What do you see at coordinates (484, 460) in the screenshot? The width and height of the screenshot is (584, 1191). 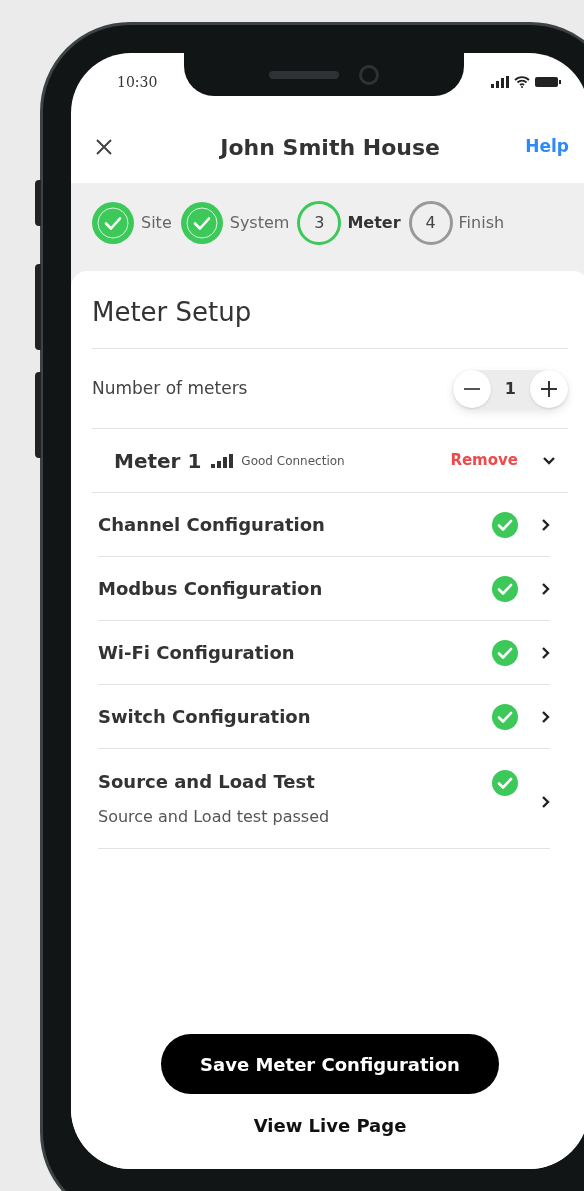 I see `remove-link: Remove` at bounding box center [484, 460].